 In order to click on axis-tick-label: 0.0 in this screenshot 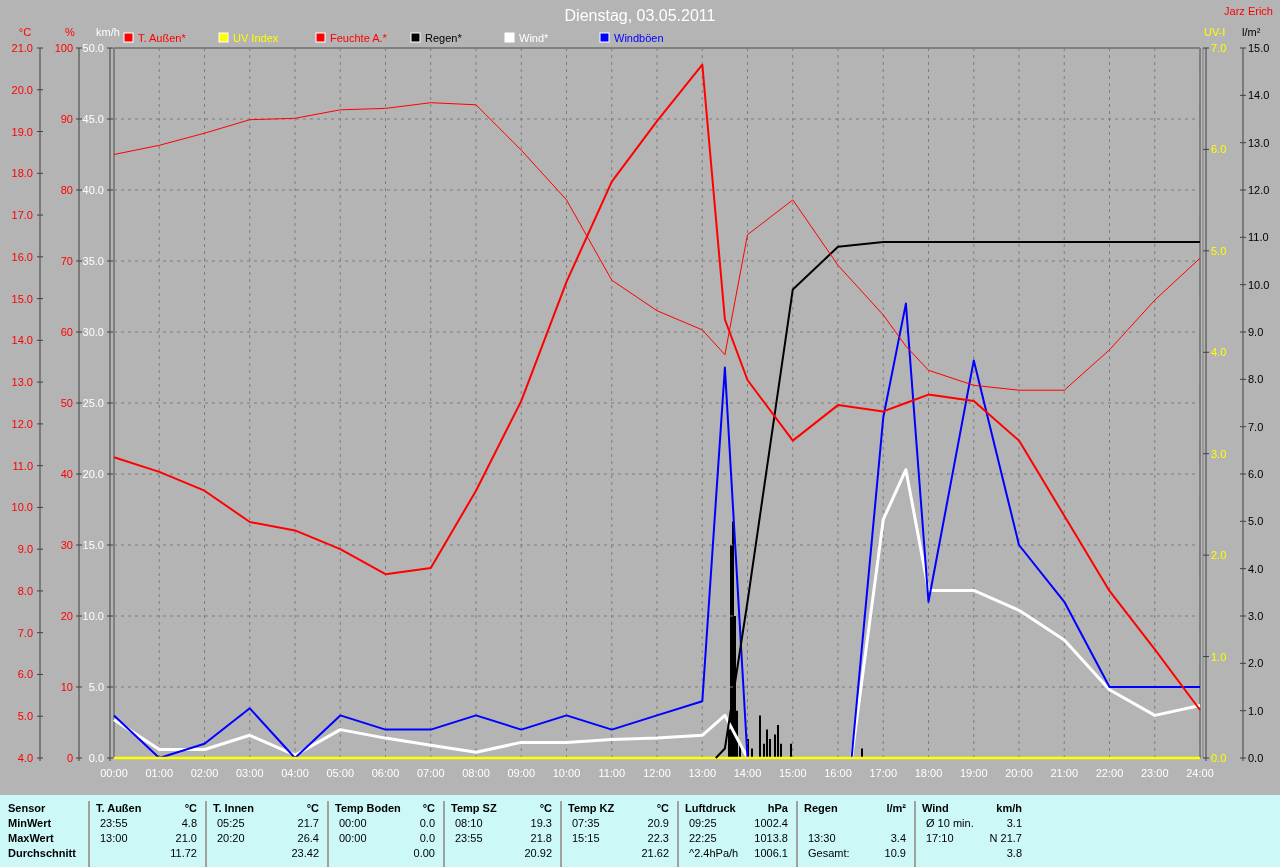, I will do `click(1219, 758)`.